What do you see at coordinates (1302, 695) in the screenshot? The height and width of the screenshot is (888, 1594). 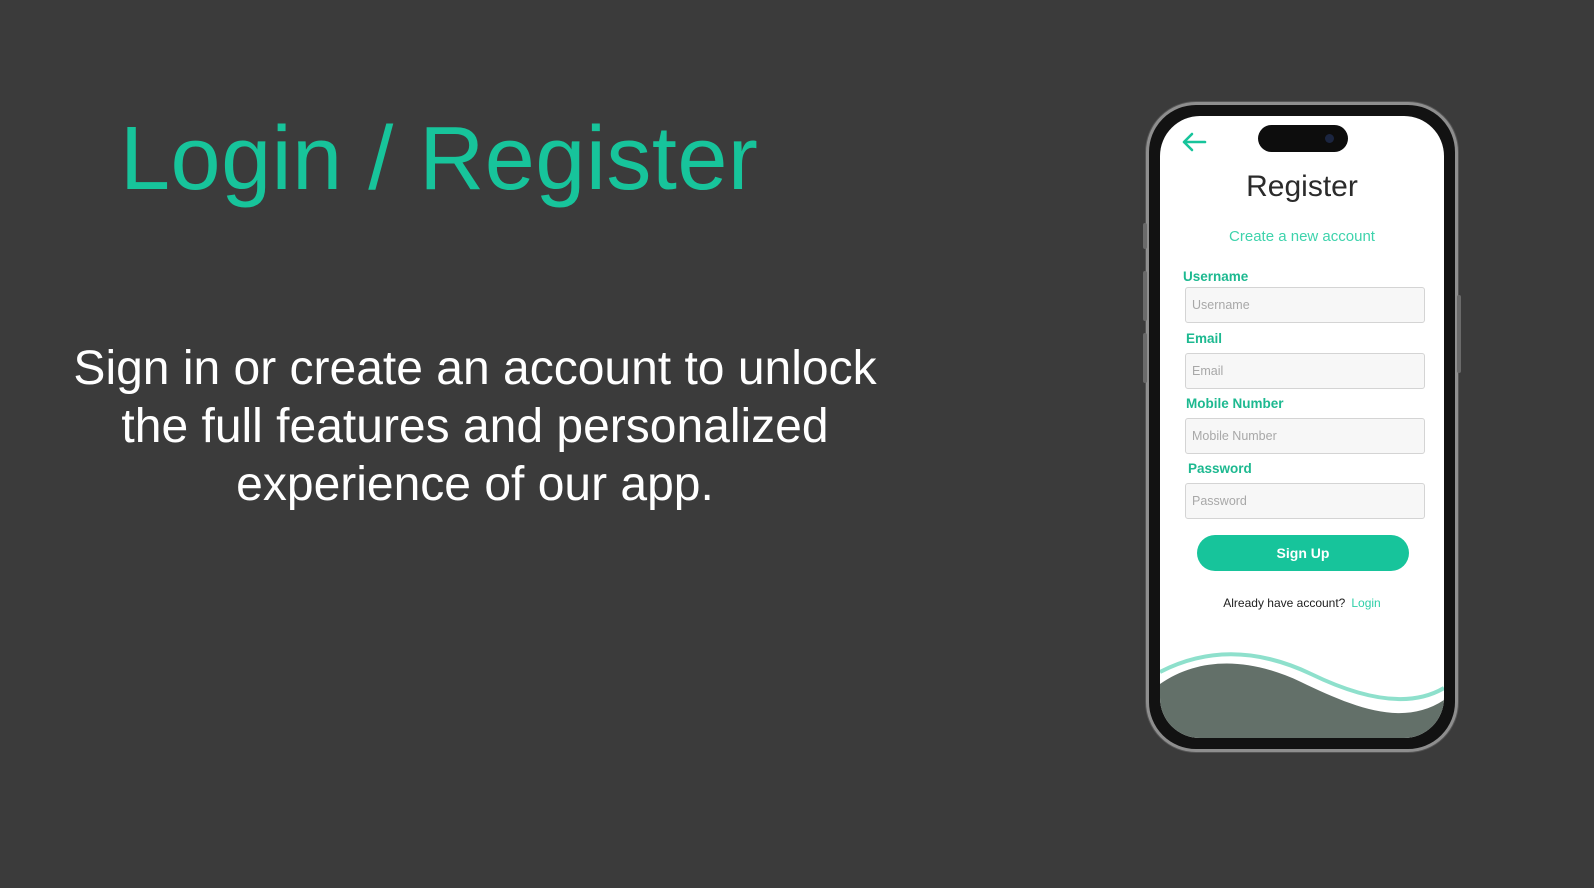 I see `wave-decoration` at bounding box center [1302, 695].